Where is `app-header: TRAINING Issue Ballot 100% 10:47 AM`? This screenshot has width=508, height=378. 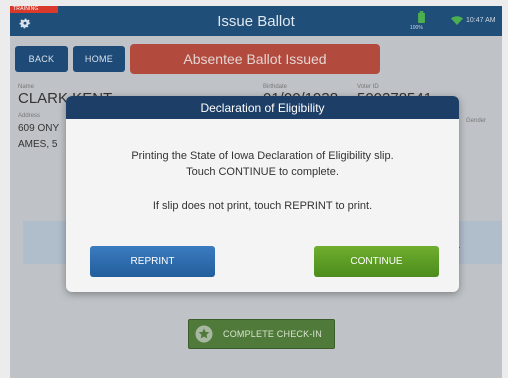 app-header: TRAINING Issue Ballot 100% 10:47 AM is located at coordinates (256, 21).